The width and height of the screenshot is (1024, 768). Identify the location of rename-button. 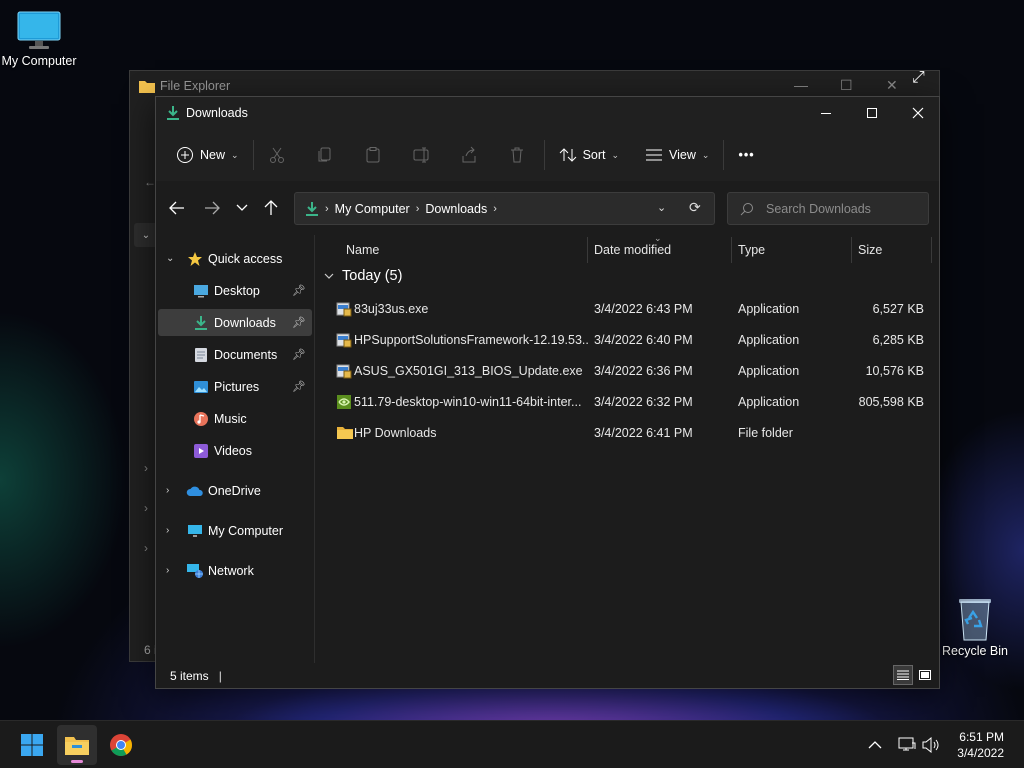
(421, 155).